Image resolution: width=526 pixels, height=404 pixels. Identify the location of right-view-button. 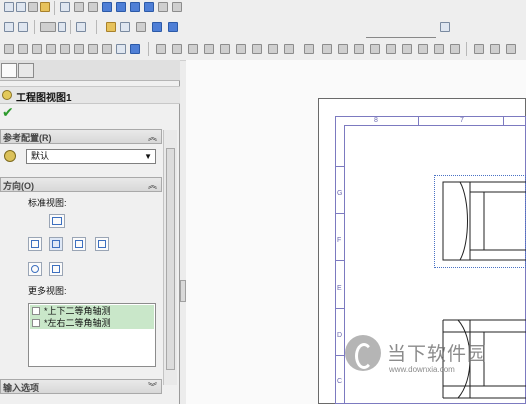
(79, 244).